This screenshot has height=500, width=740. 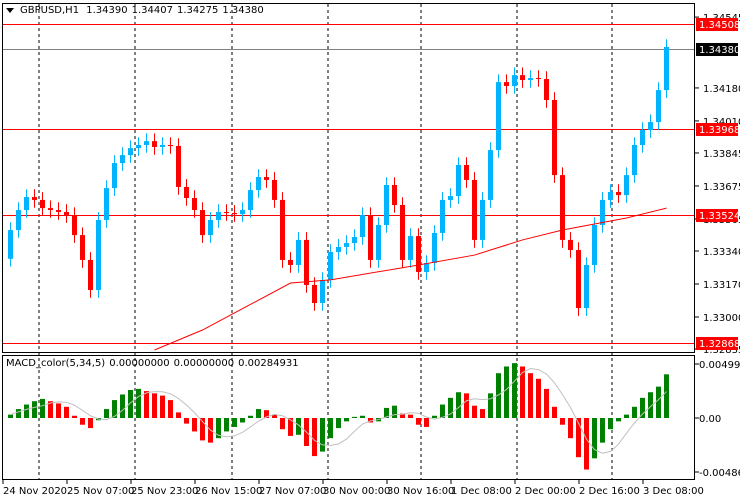 What do you see at coordinates (721, 89) in the screenshot?
I see `price-tick-label: 1.34180` at bounding box center [721, 89].